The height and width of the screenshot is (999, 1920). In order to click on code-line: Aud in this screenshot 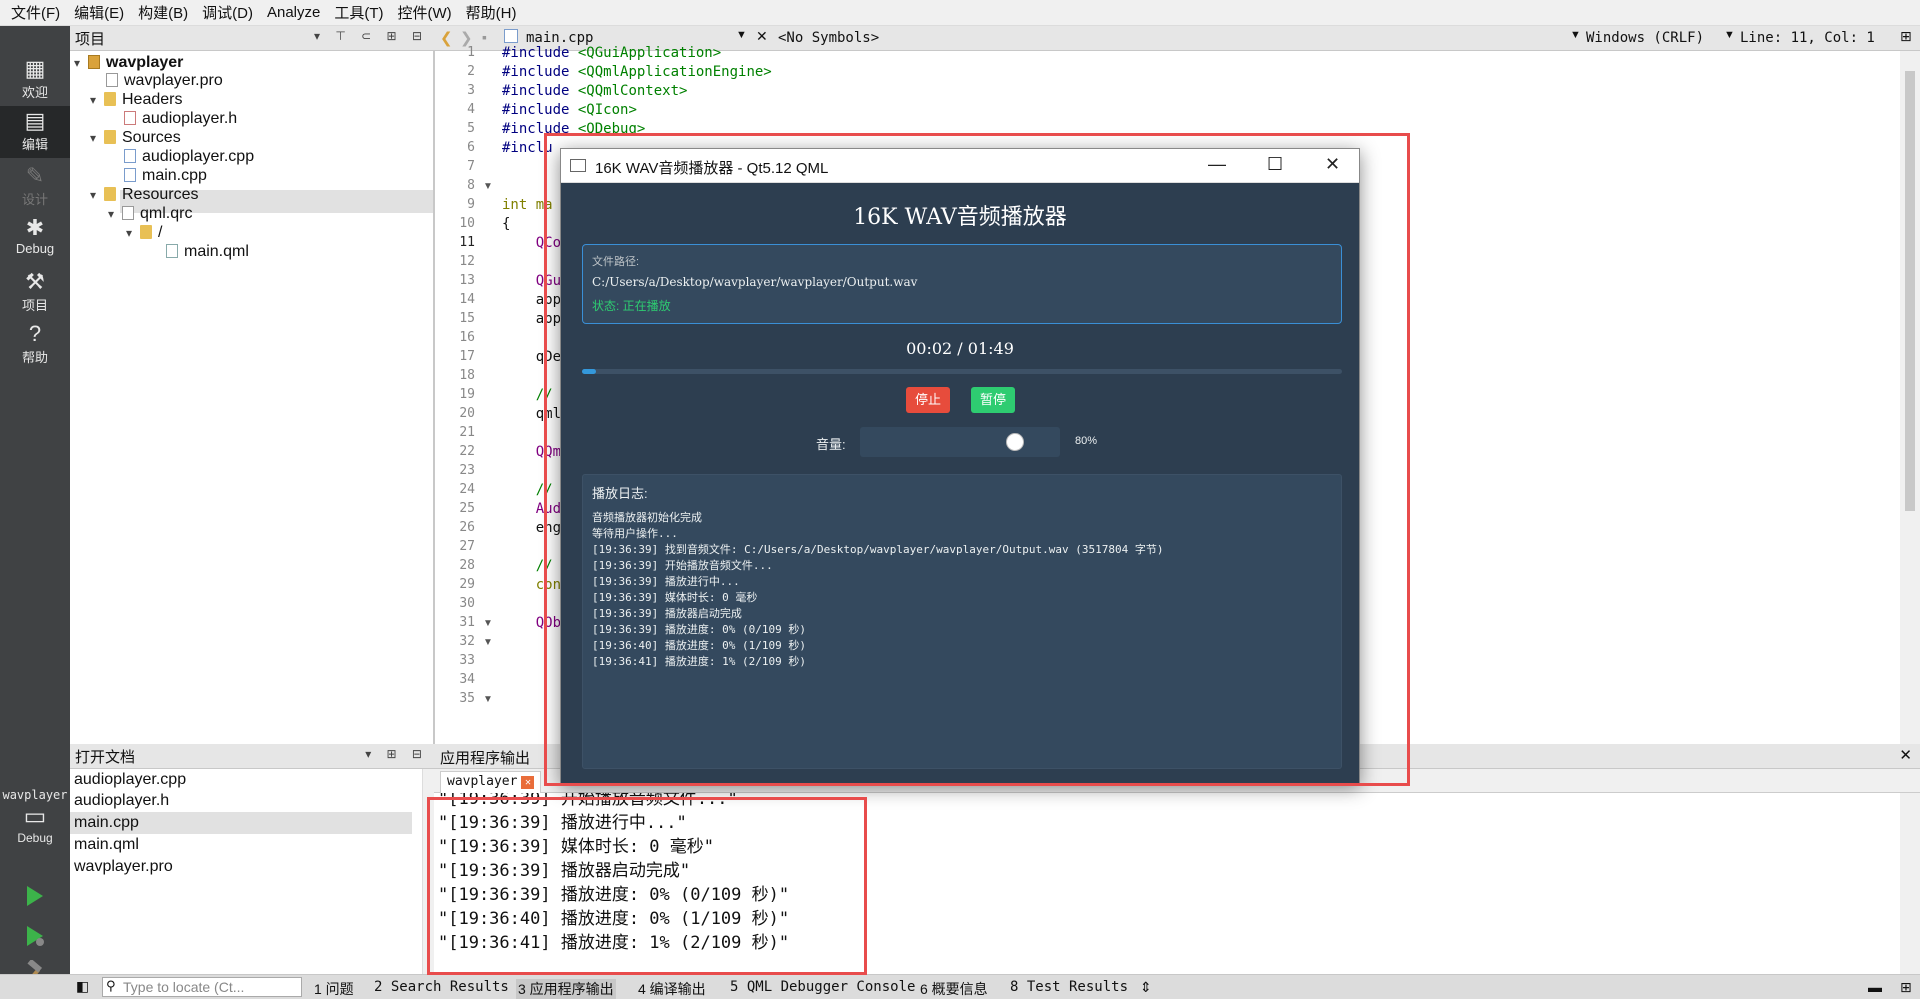, I will do `click(532, 509)`.